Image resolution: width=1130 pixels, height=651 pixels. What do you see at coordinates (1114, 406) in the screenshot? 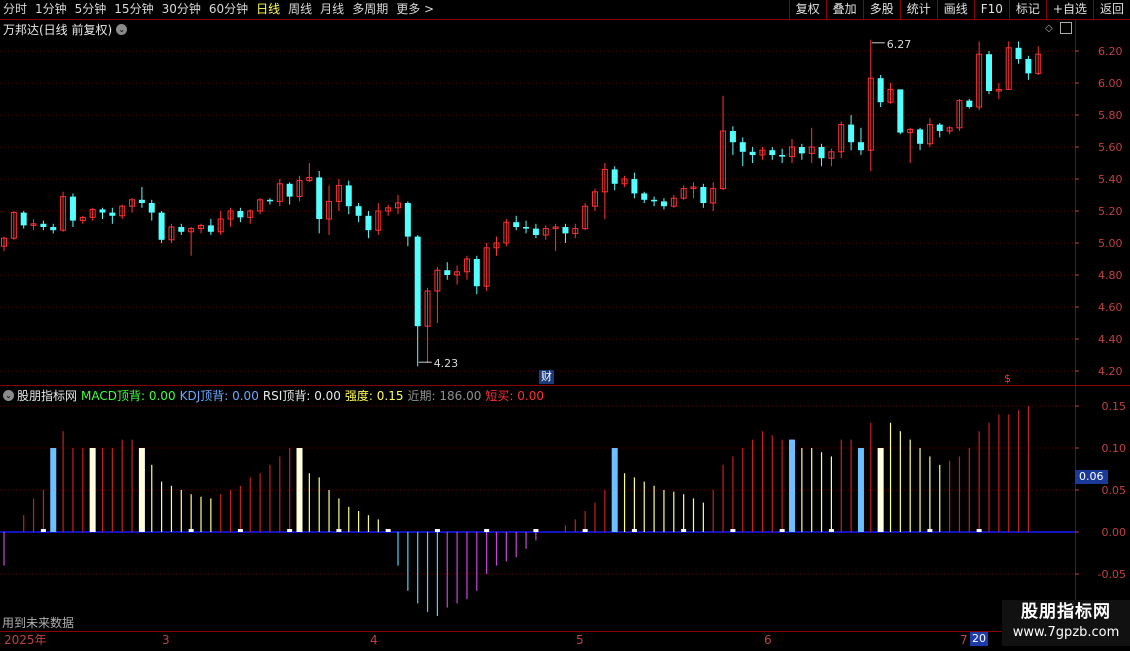
I see `ind-axis-label: 0.15` at bounding box center [1114, 406].